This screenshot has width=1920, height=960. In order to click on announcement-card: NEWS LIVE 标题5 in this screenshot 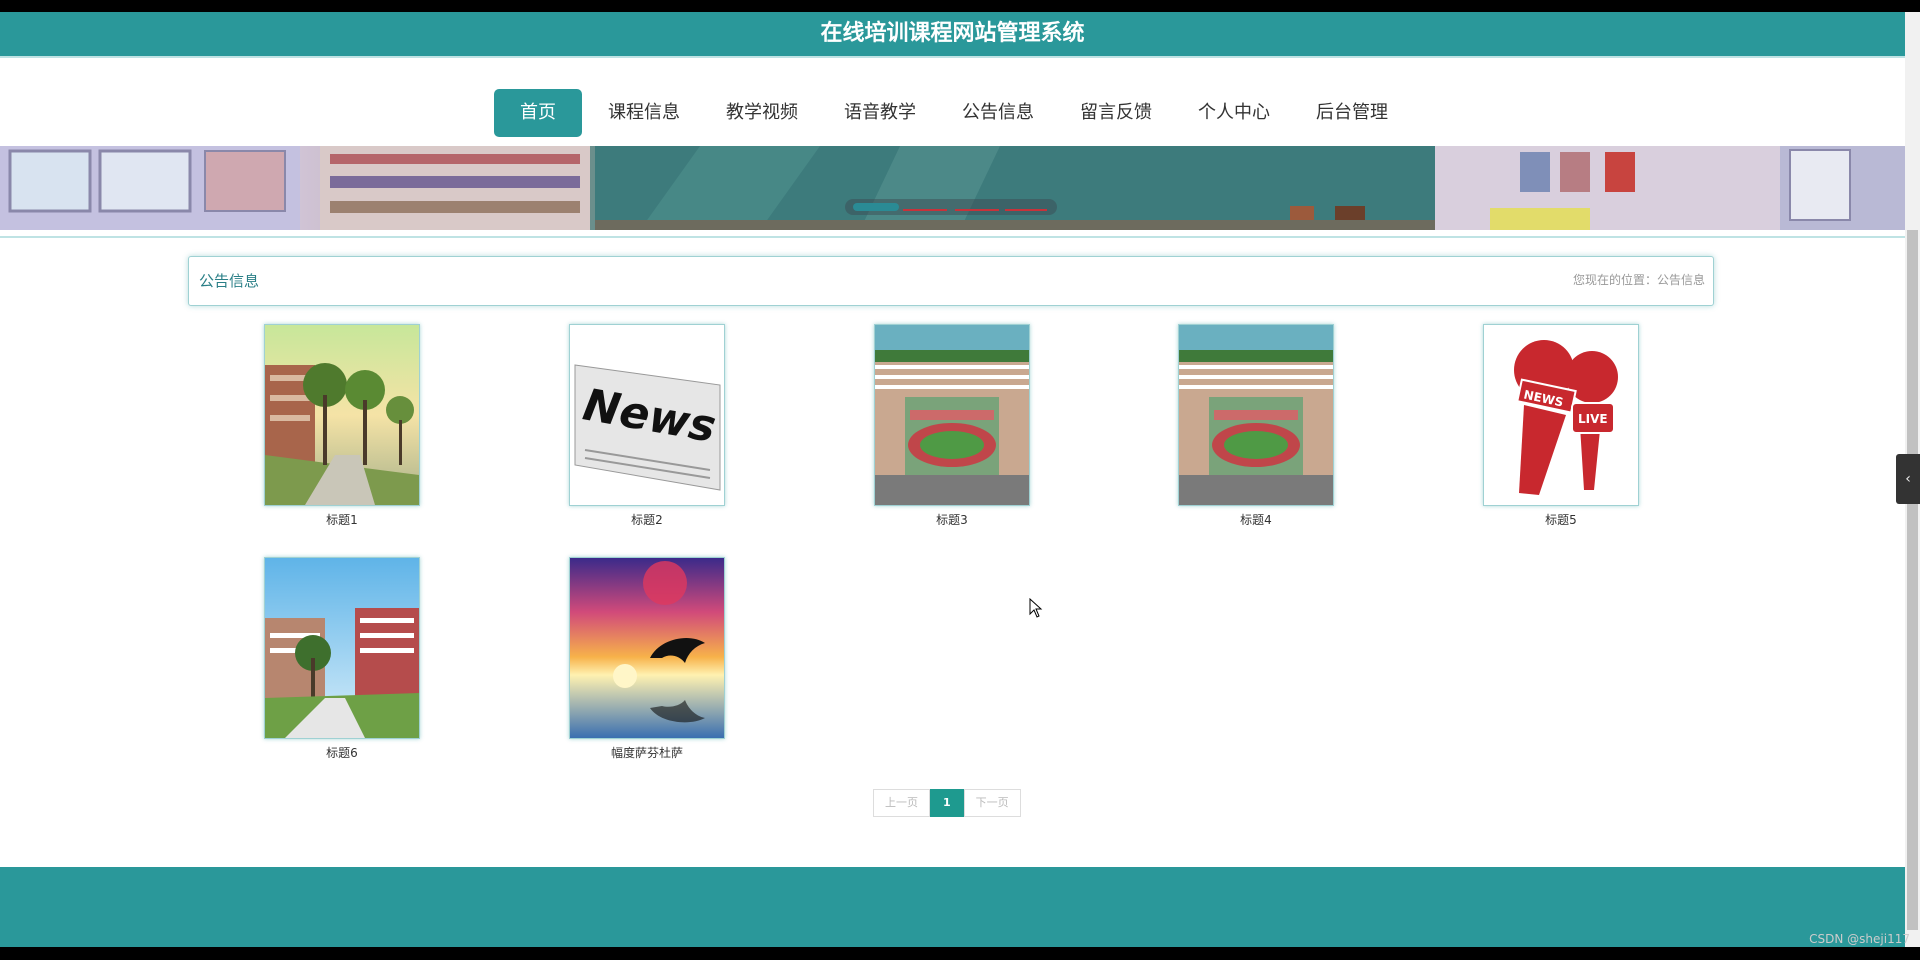, I will do `click(1561, 426)`.